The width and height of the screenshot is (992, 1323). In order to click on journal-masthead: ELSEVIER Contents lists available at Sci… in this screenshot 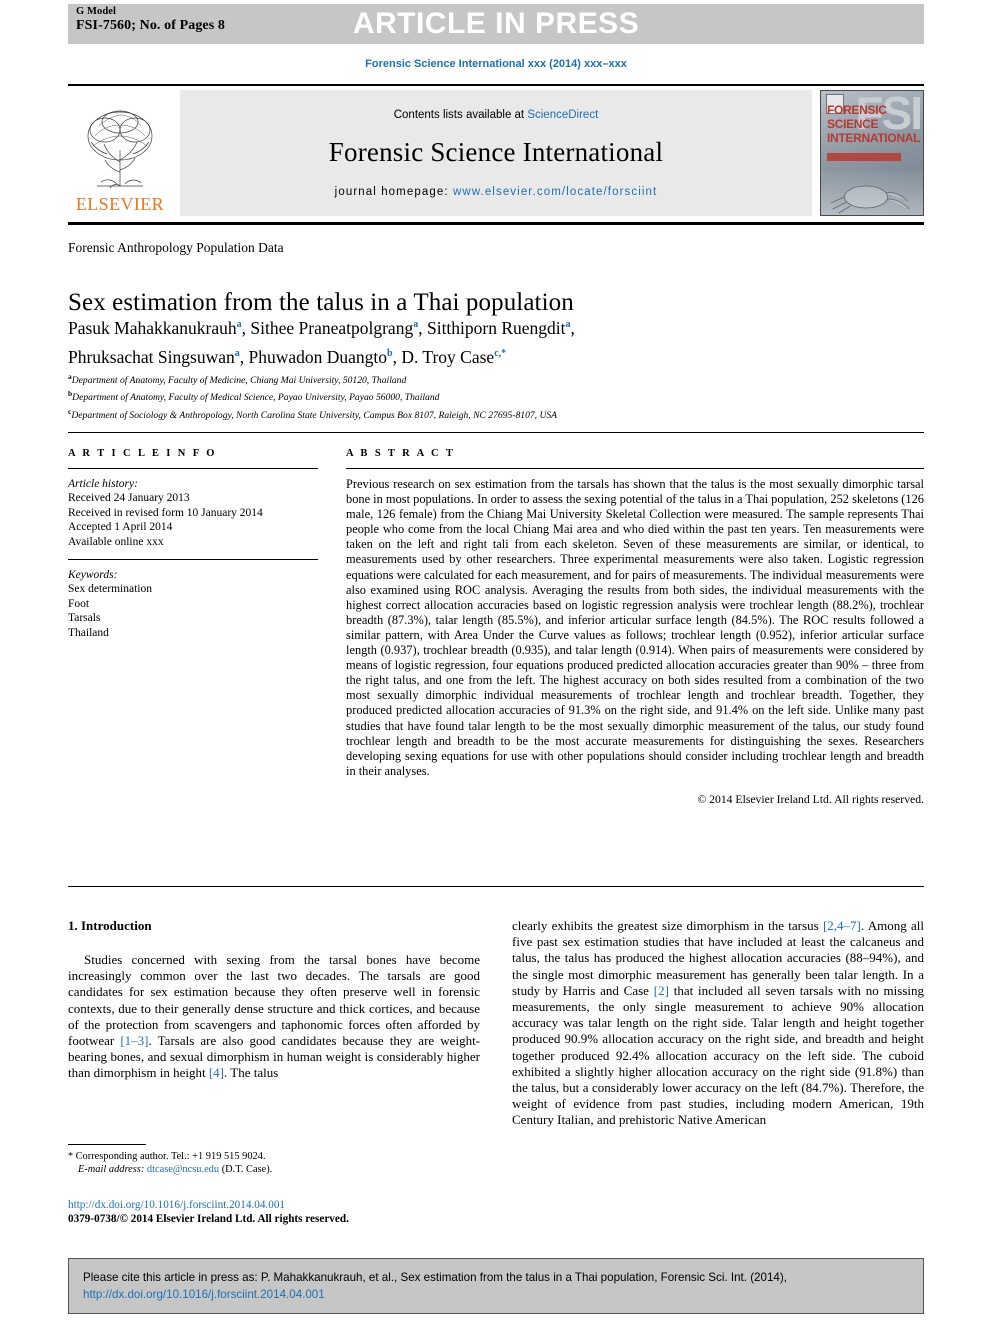, I will do `click(496, 151)`.